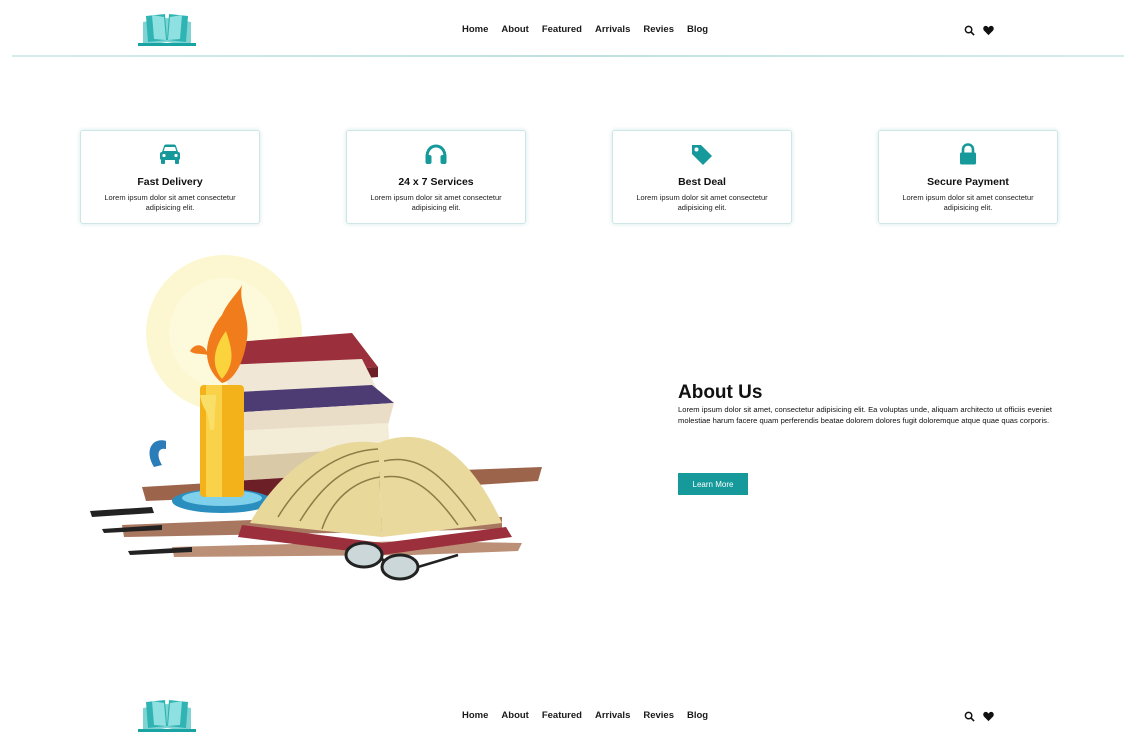 This screenshot has width=1124, height=742. I want to click on tag-icon, so click(702, 155).